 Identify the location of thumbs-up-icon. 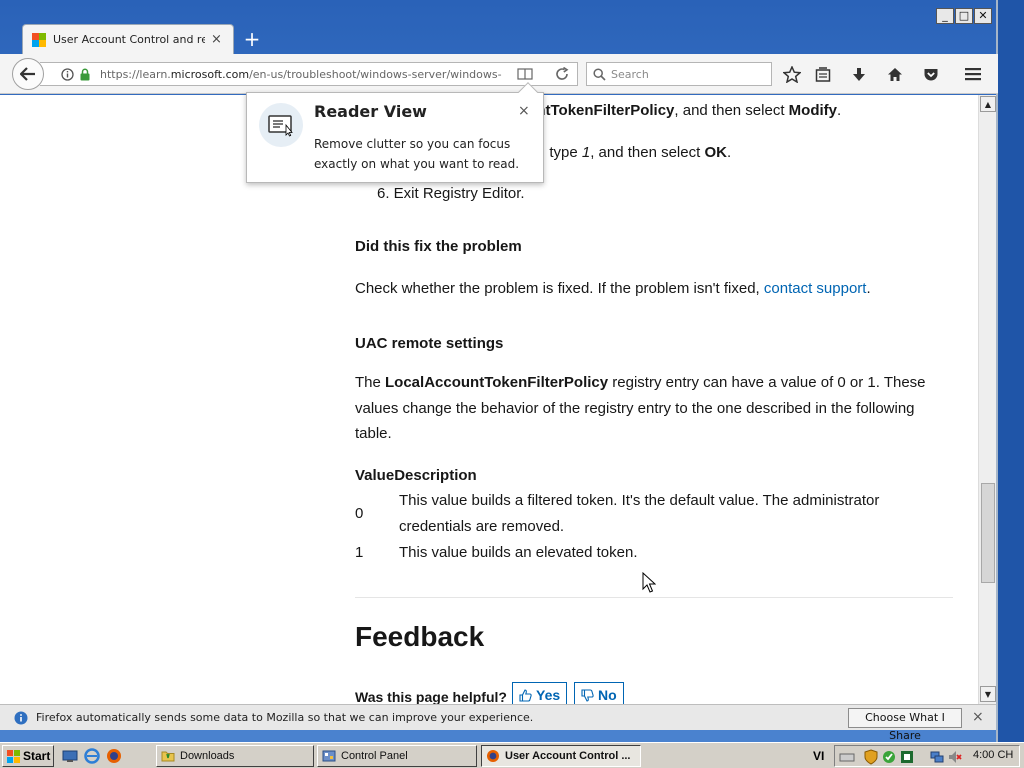
(525, 695).